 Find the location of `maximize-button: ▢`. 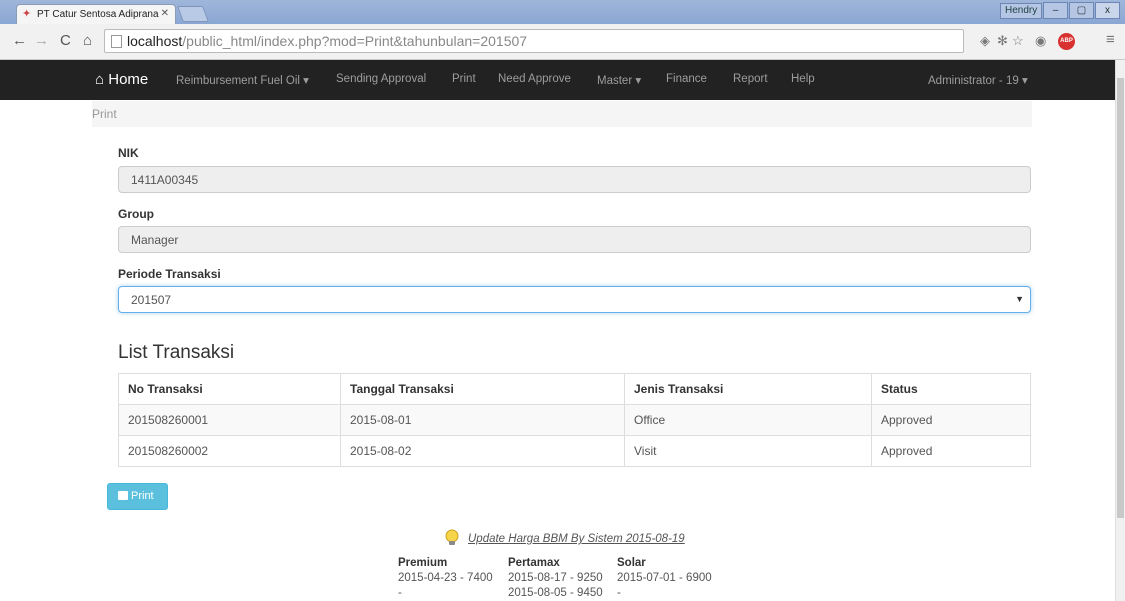

maximize-button: ▢ is located at coordinates (1081, 10).